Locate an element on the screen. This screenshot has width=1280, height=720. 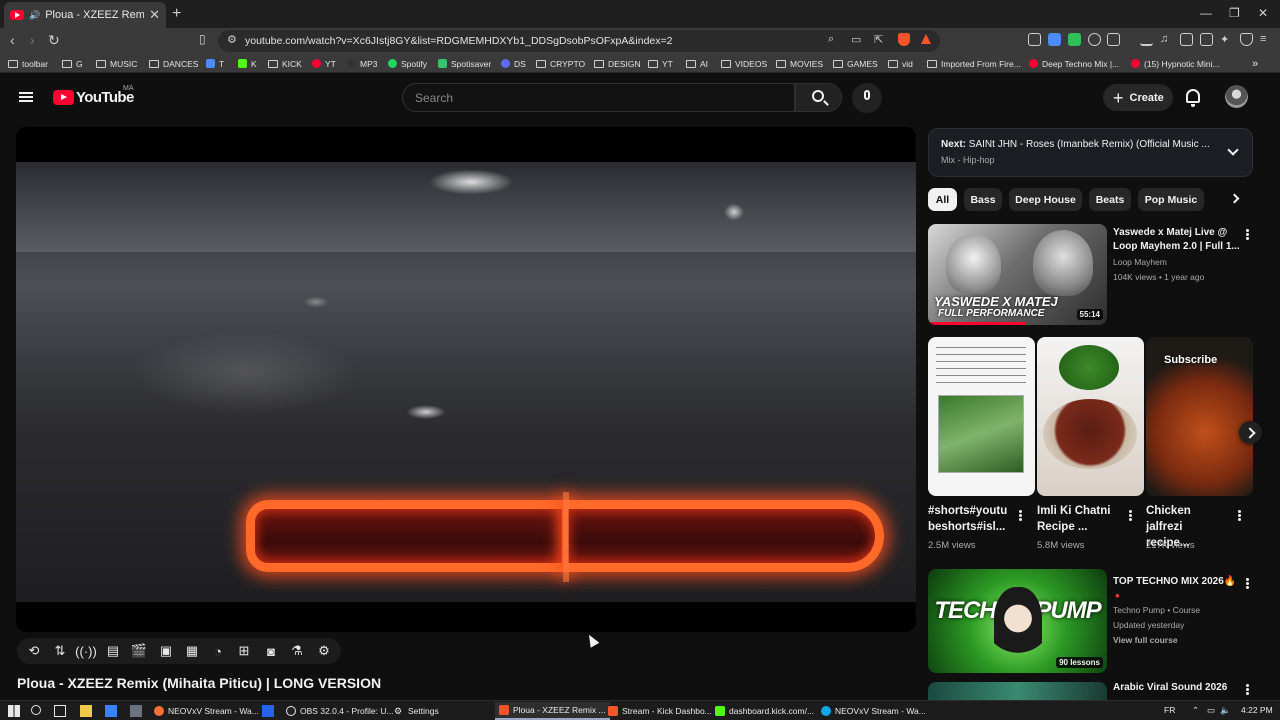
chip-all: All is located at coordinates (942, 199).